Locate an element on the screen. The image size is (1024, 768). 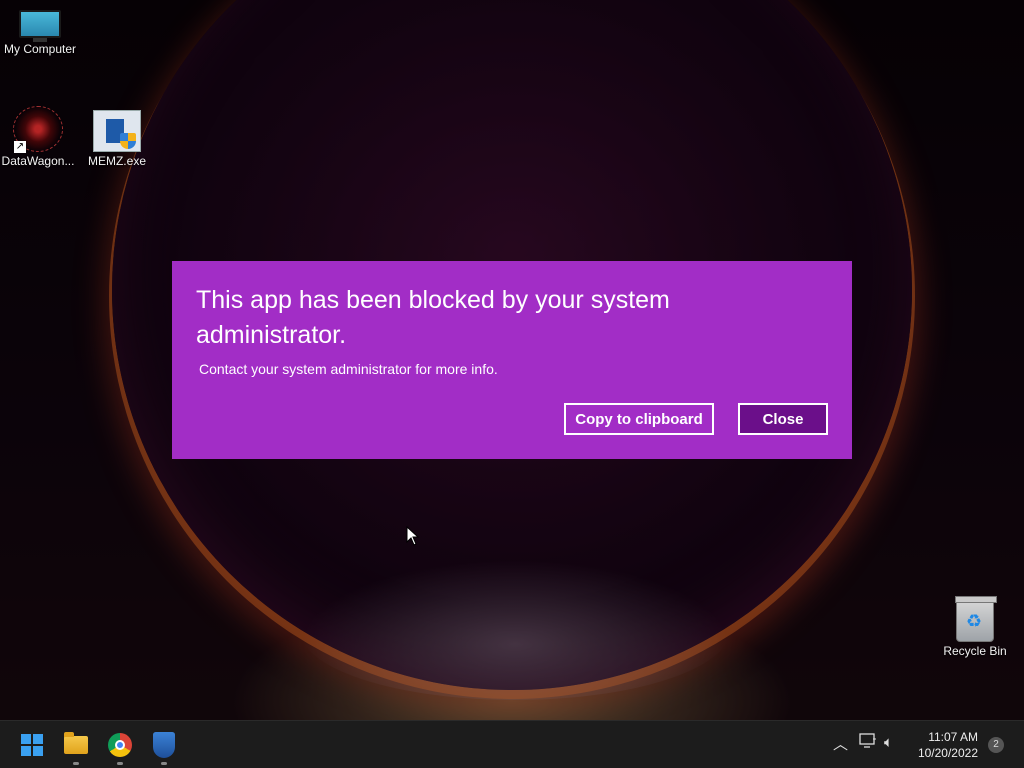
notification-badge: 2 is located at coordinates (996, 745).